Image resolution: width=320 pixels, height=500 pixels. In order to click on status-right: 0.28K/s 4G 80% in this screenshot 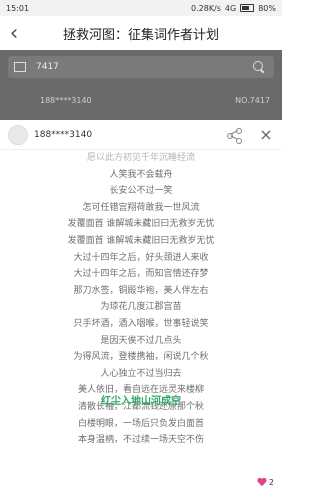, I will do `click(233, 8)`.